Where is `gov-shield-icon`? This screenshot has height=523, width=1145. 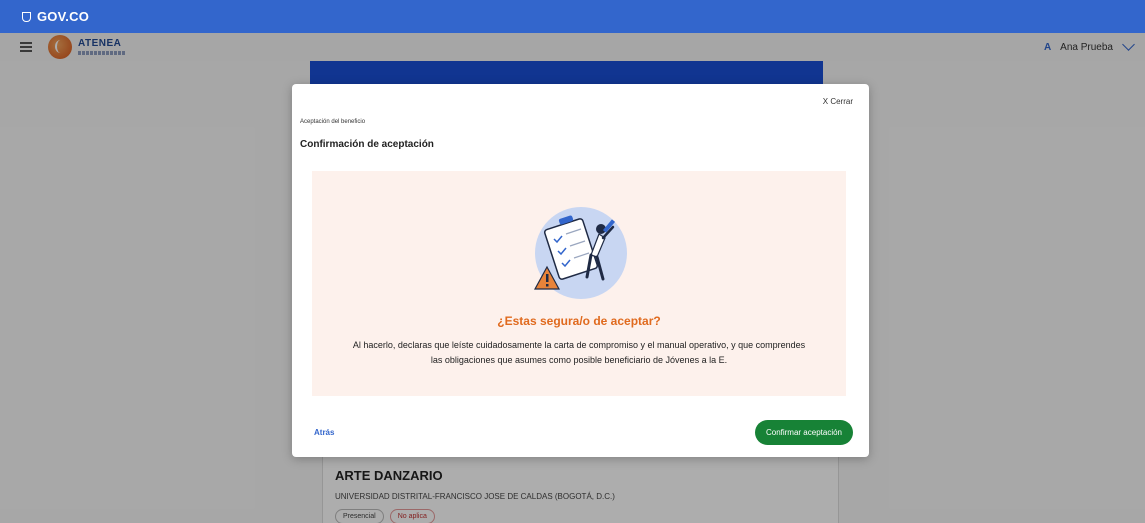 gov-shield-icon is located at coordinates (26, 16).